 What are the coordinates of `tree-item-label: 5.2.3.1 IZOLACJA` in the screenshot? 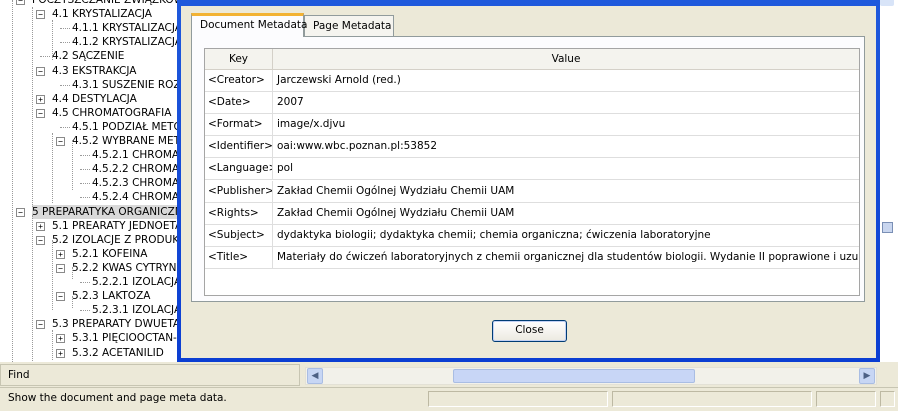 It's located at (135, 310).